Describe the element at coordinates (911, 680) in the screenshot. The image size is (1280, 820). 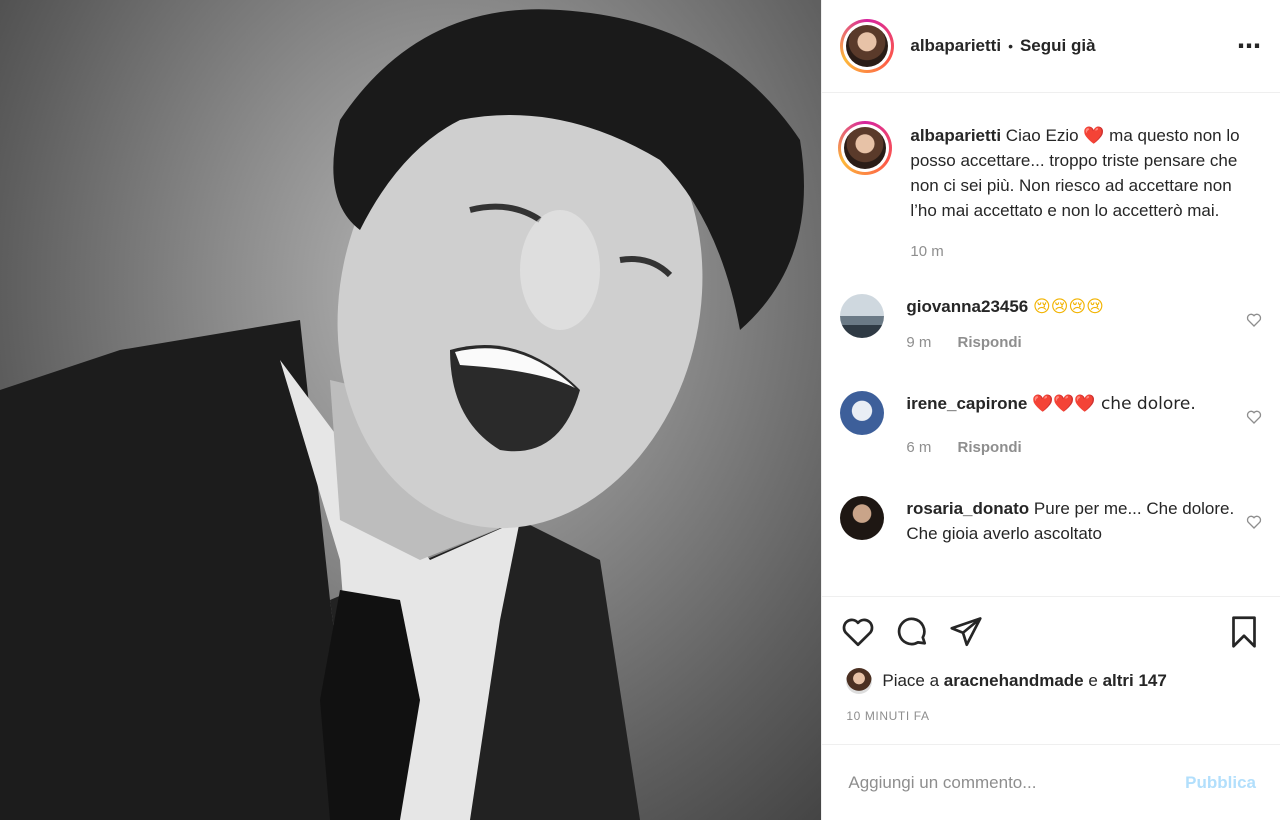
I see `likes-prefix: Piace a` at that location.